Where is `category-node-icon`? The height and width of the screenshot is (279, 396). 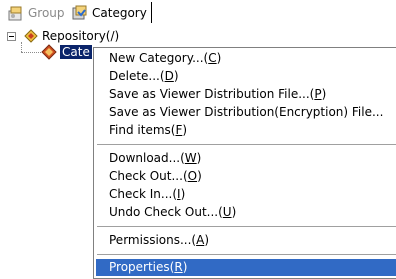 category-node-icon is located at coordinates (49, 52).